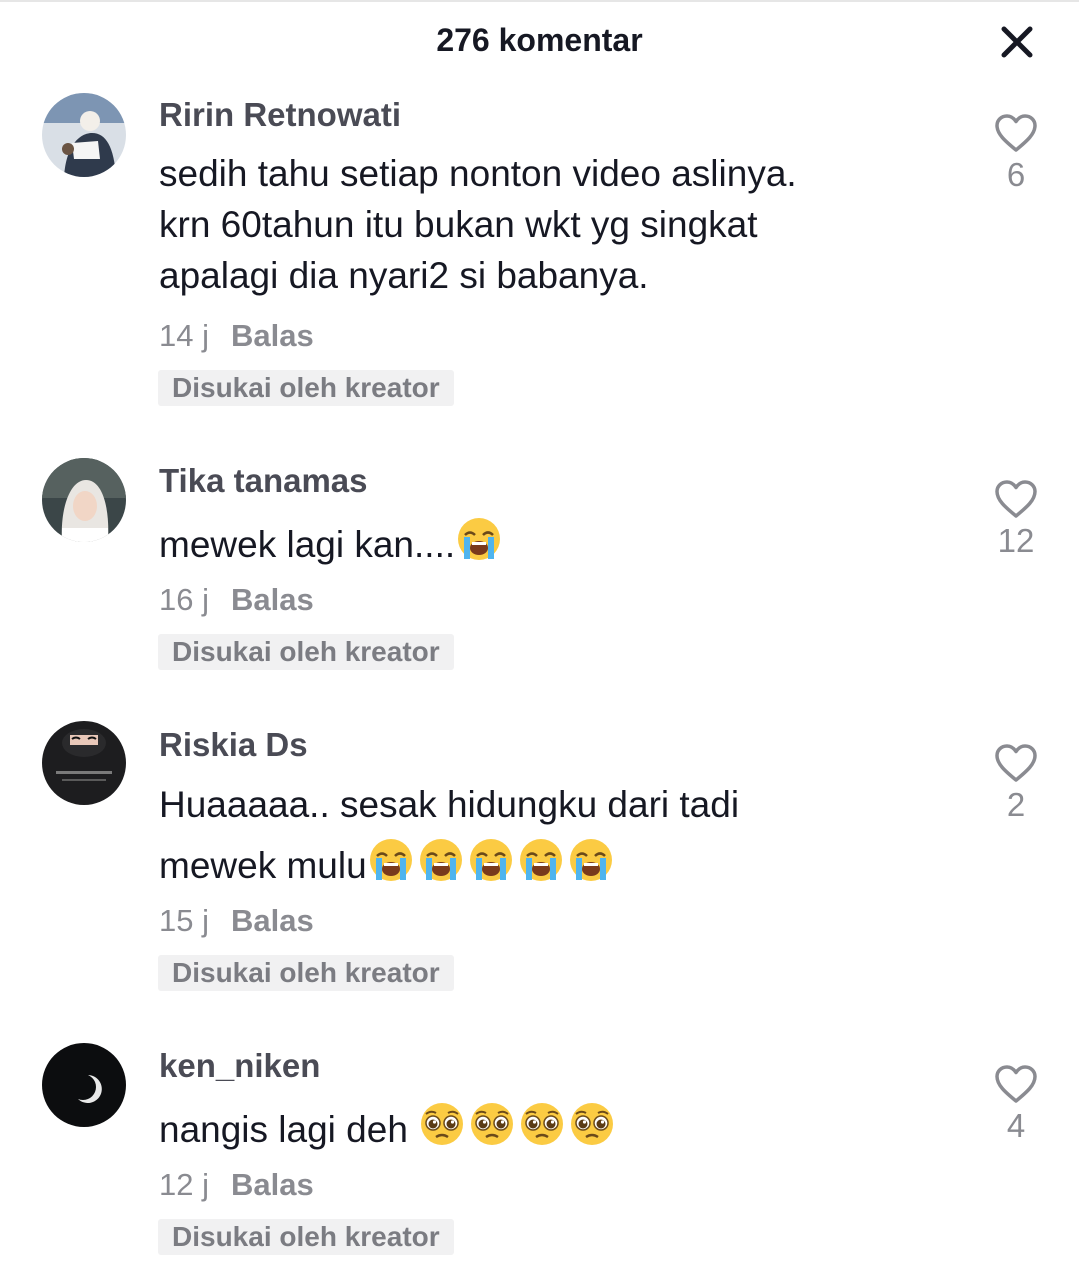 This screenshot has height=1272, width=1079. I want to click on comment-username: Riskia Ds, so click(233, 745).